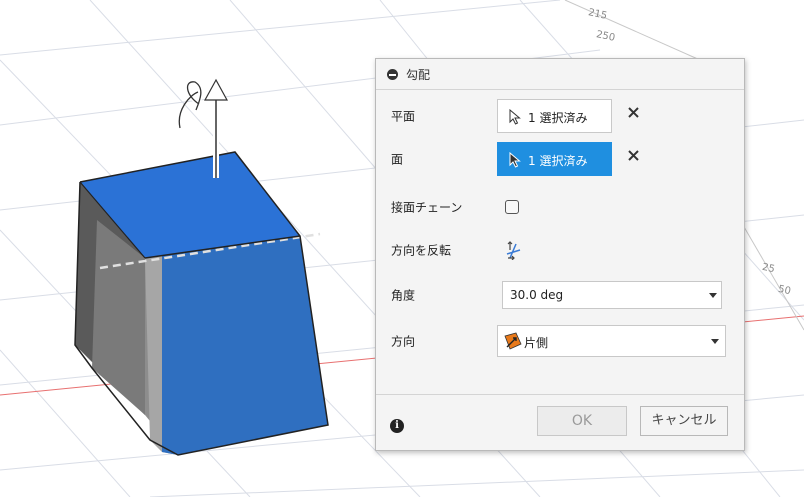  I want to click on angle-label: 角度, so click(403, 295).